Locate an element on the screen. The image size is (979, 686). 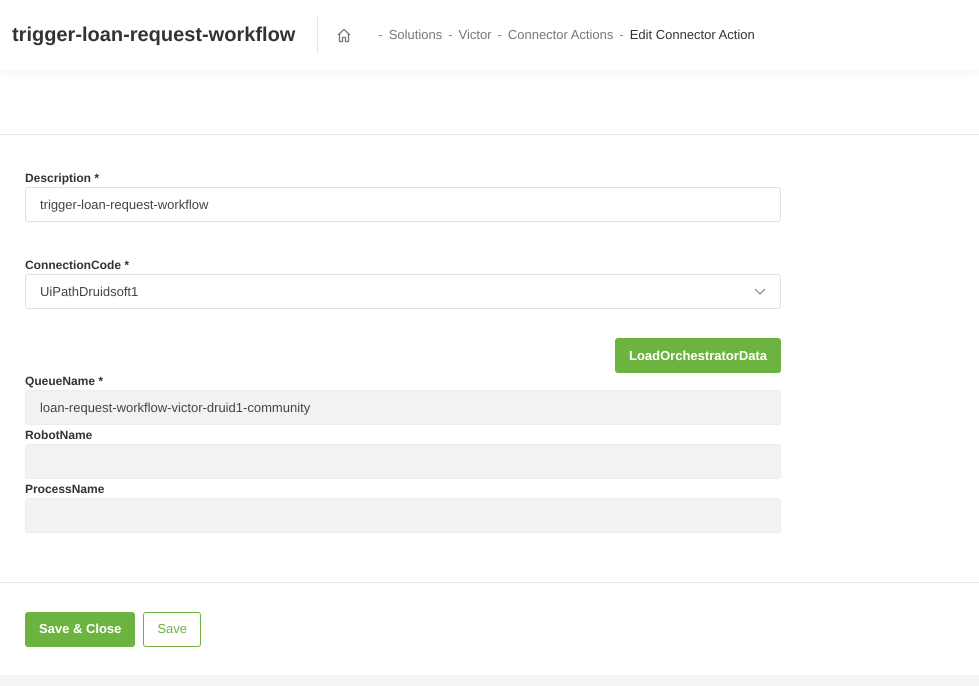
chevron-down-icon is located at coordinates (760, 291).